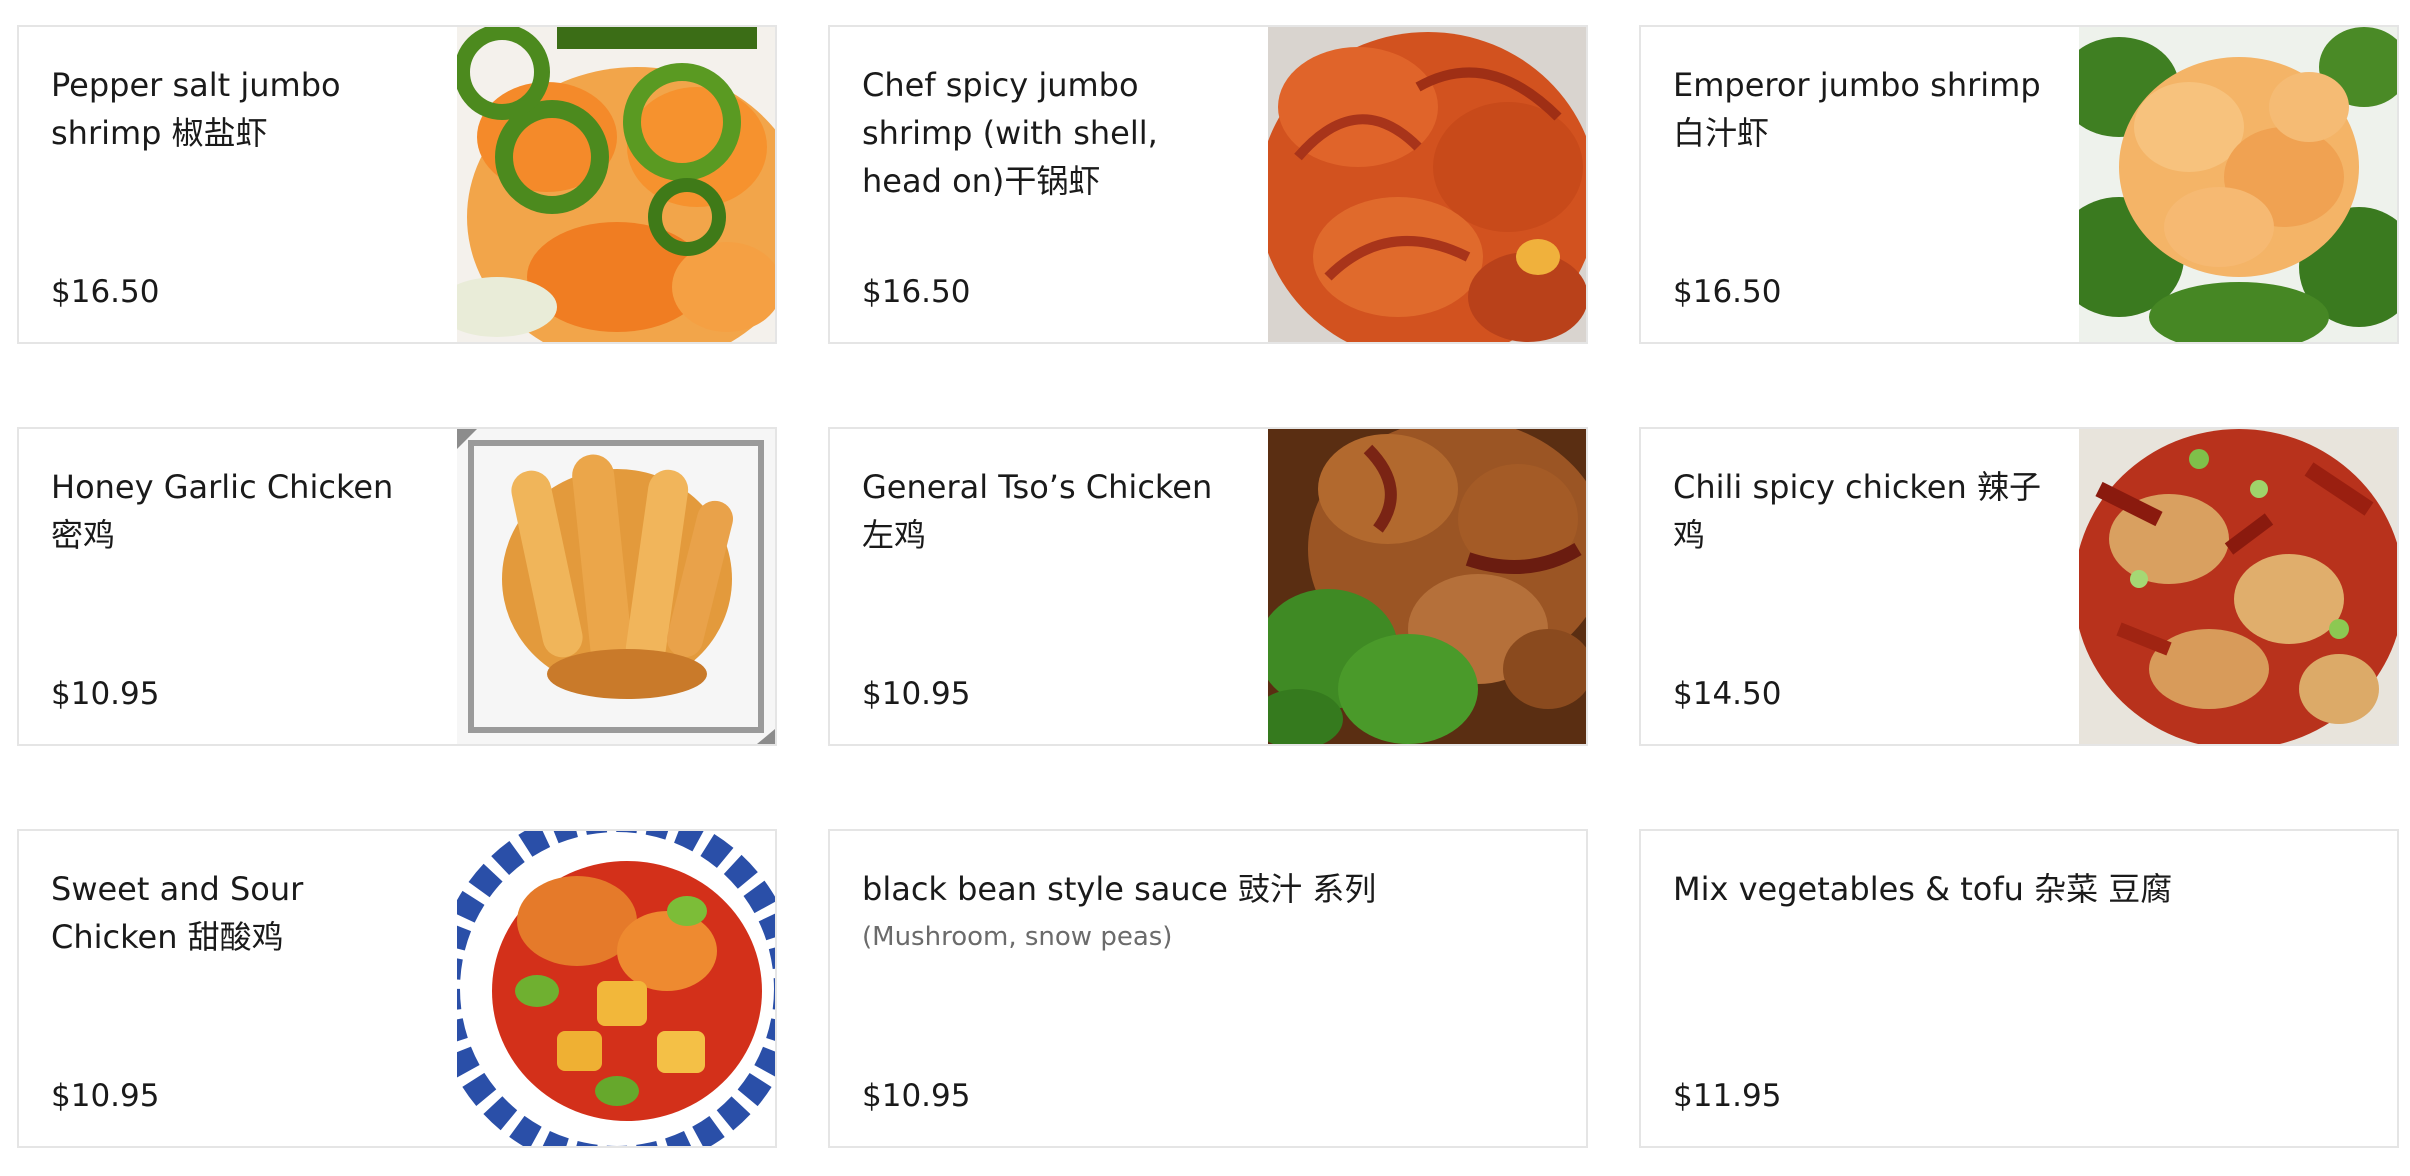  What do you see at coordinates (1119, 889) in the screenshot?
I see `menu-item-title: black bean style sauce 豉汁 系列` at bounding box center [1119, 889].